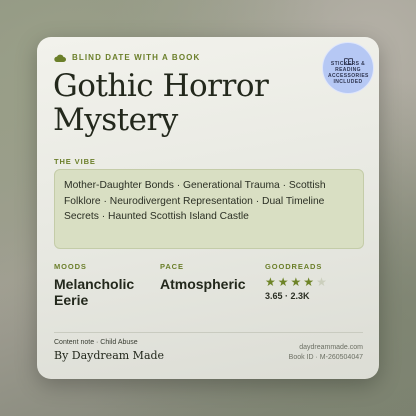 This screenshot has width=416, height=416. What do you see at coordinates (115, 120) in the screenshot?
I see `title-line-2: Mystery` at bounding box center [115, 120].